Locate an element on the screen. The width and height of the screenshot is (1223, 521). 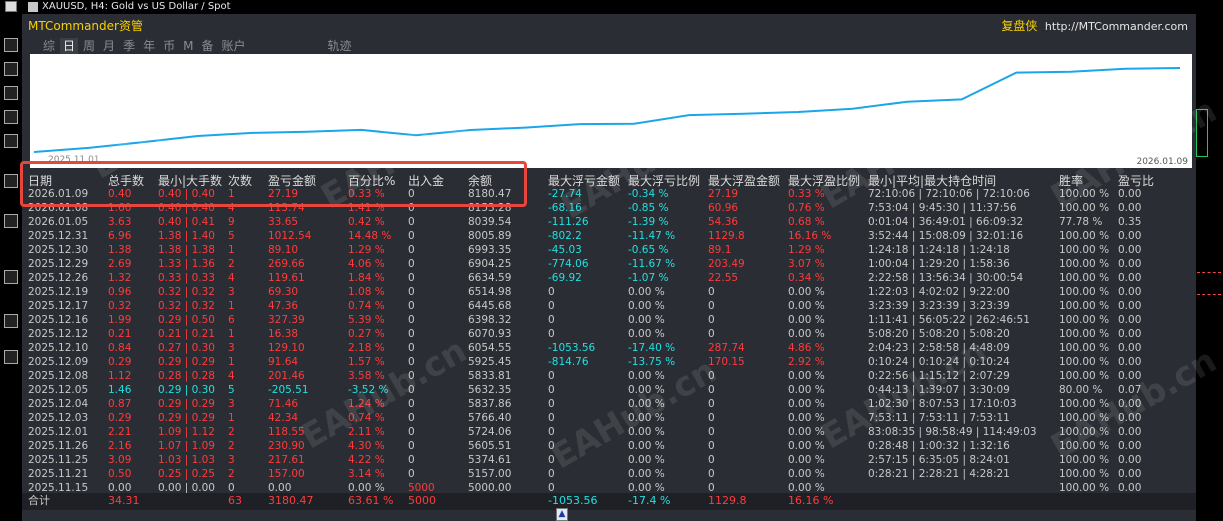
tab-magic: M is located at coordinates (188, 46).